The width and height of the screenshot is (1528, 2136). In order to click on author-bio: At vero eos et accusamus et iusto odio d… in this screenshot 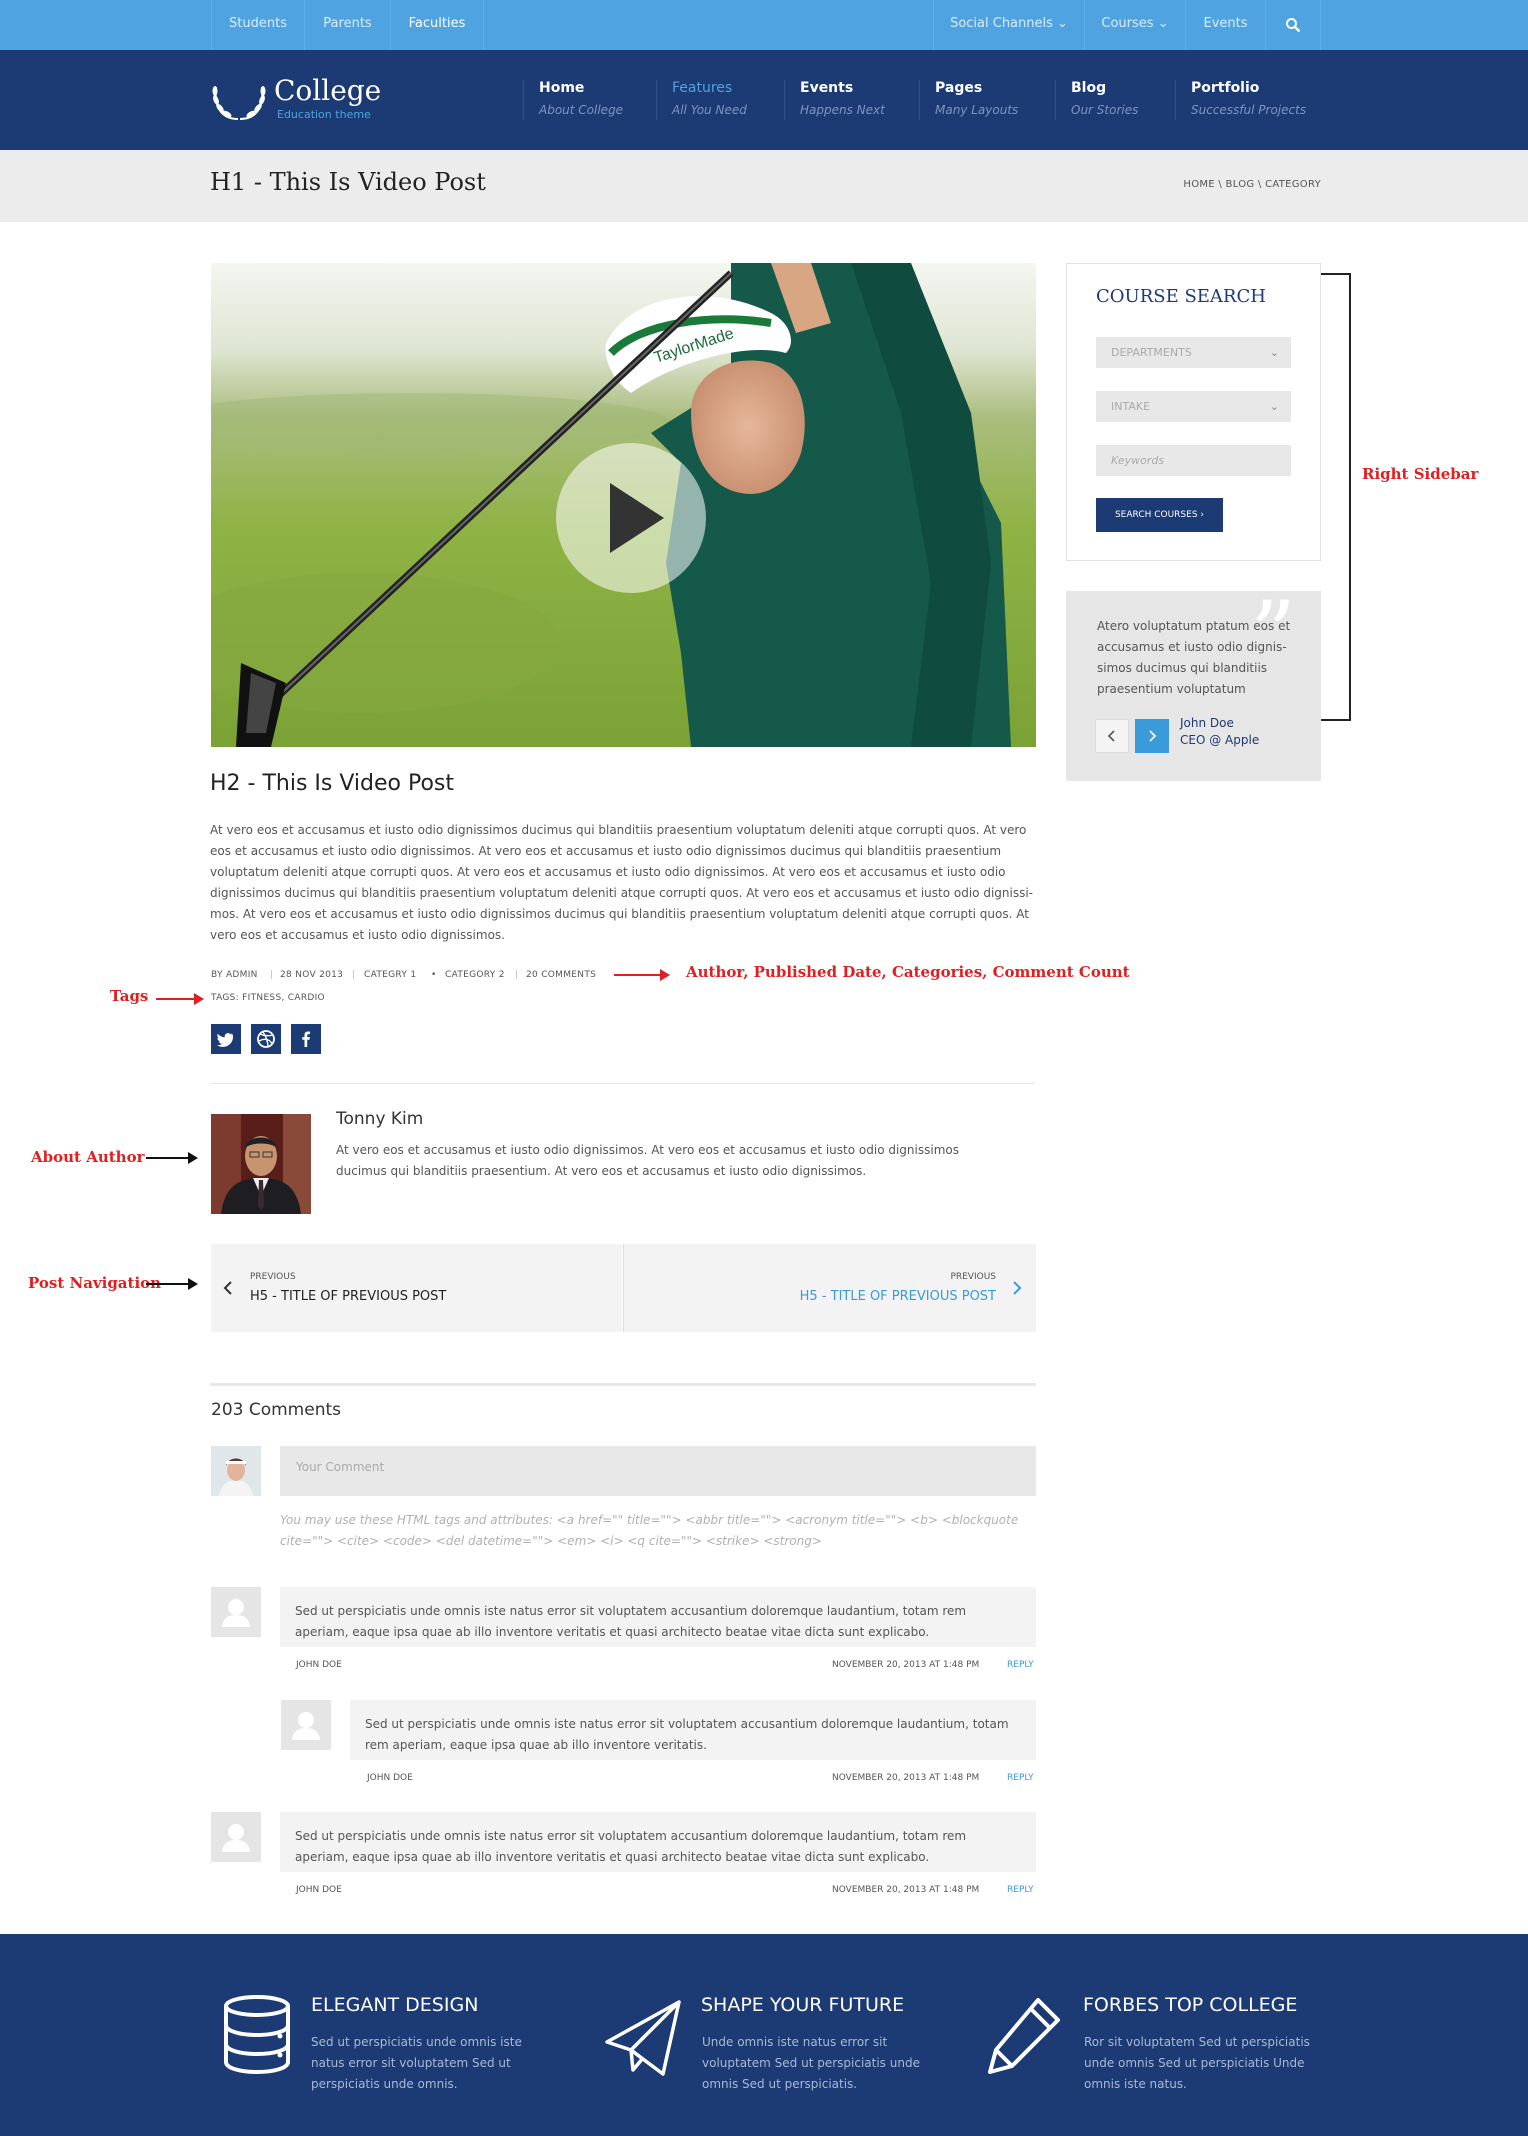, I will do `click(647, 1160)`.